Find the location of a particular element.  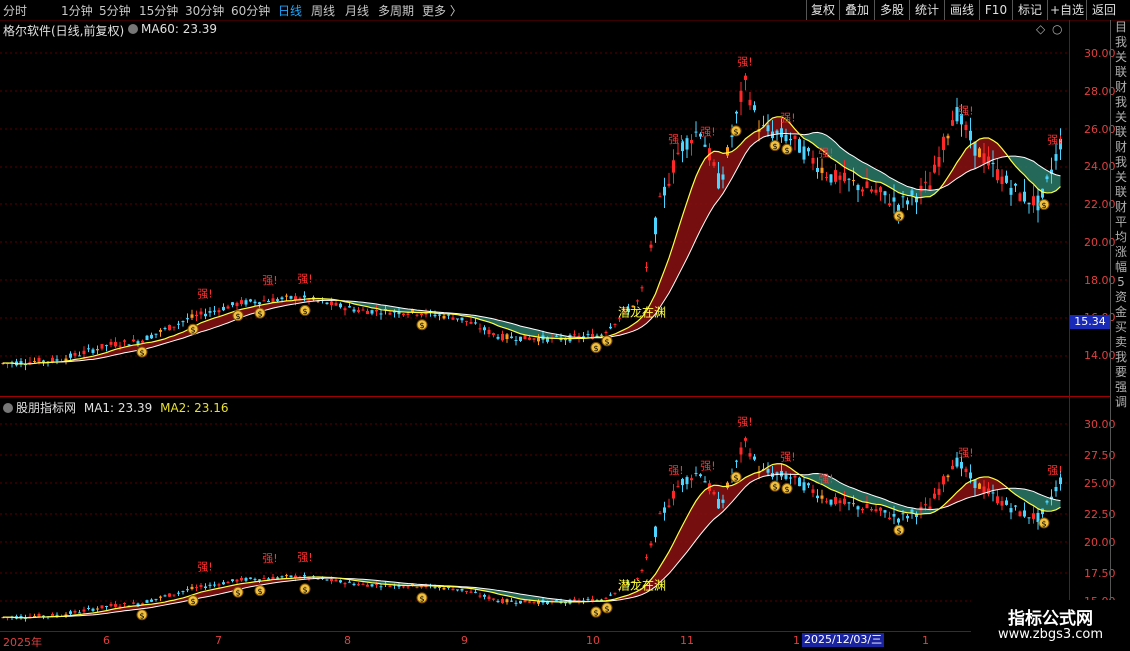

side-info-strip: 目我关联财我关联财我关联财平均涨幅5资金买卖我要强调 is located at coordinates (1120, 325).